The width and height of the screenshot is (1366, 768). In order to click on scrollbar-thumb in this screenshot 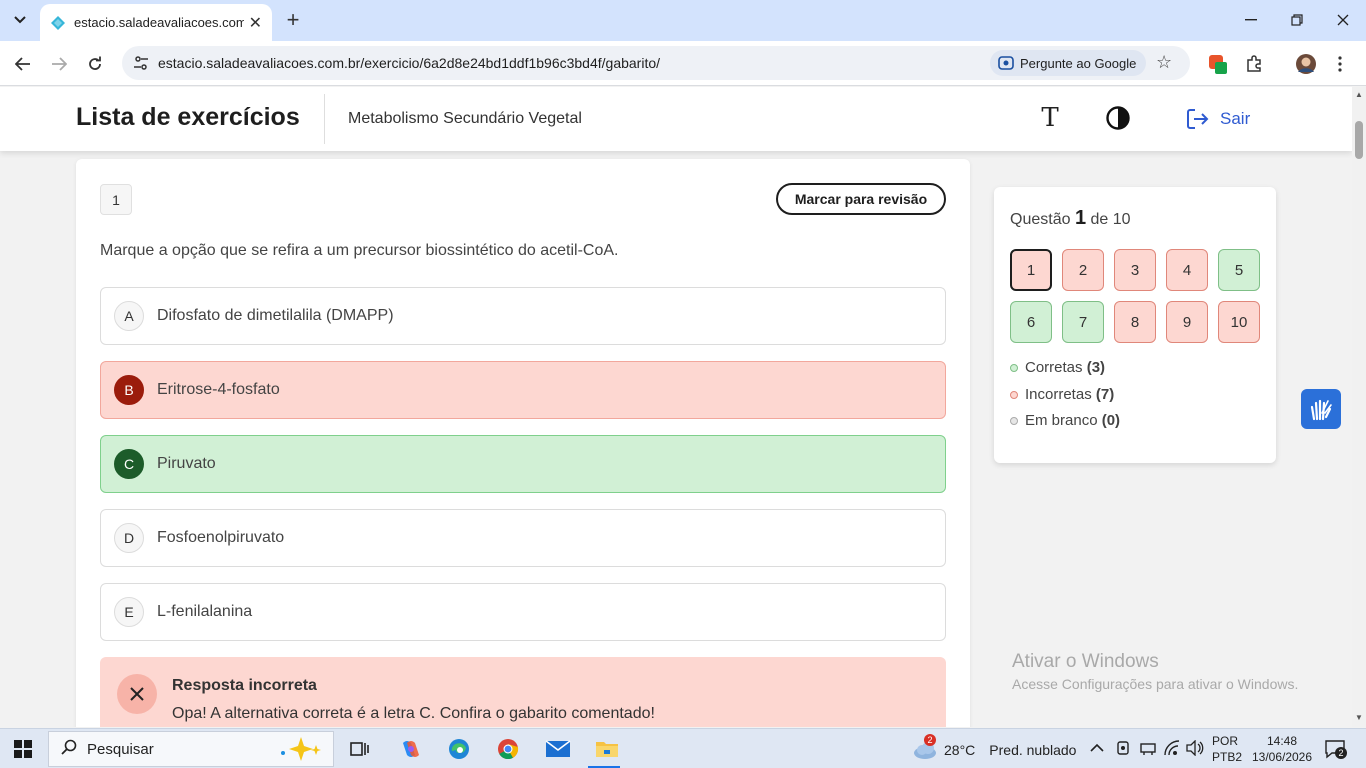, I will do `click(1359, 140)`.